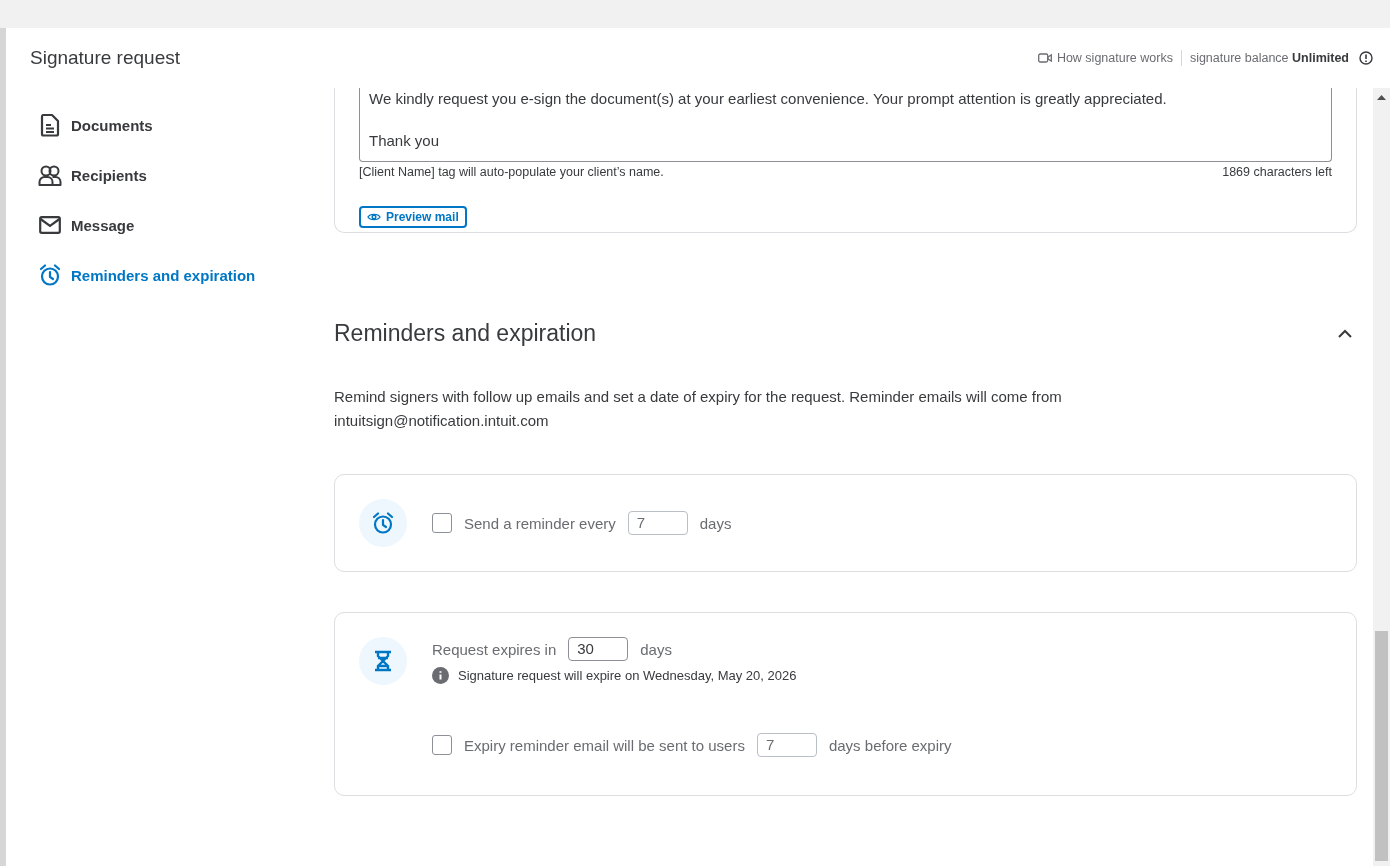 This screenshot has width=1390, height=866. I want to click on people-icon, so click(50, 175).